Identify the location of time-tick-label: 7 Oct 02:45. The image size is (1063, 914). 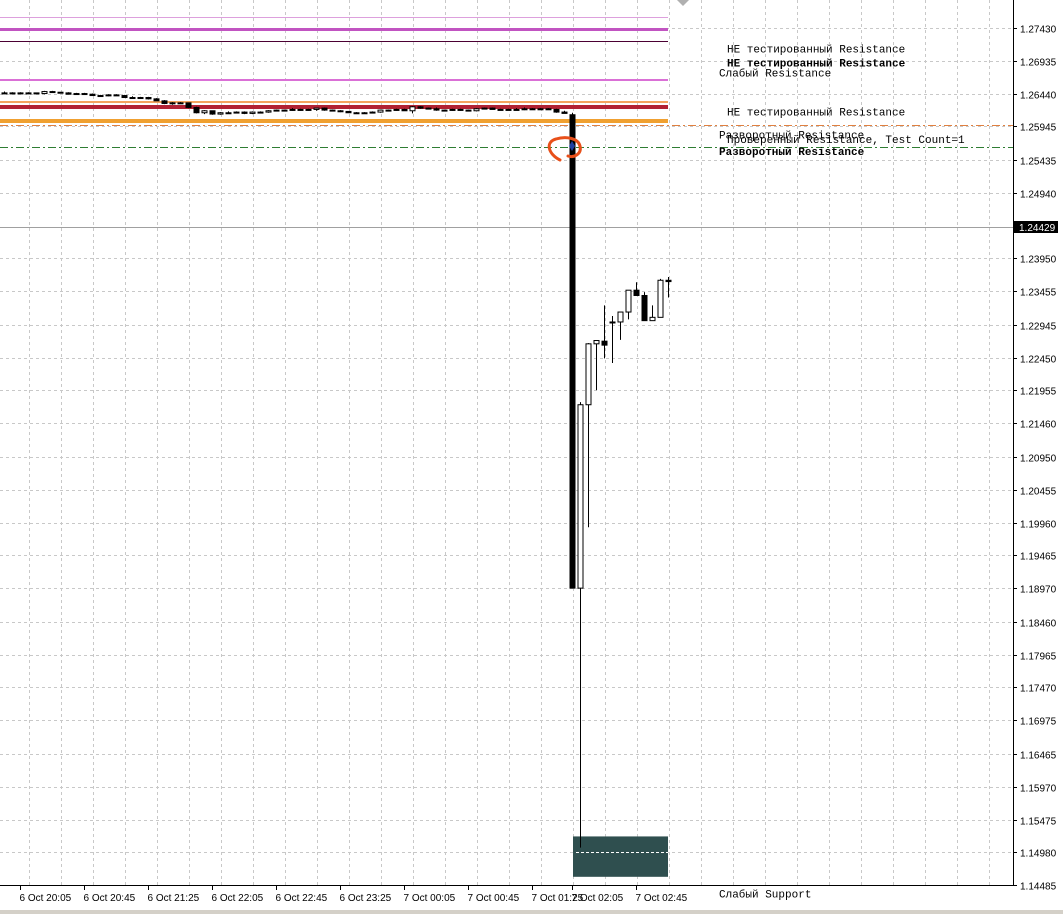
(662, 898).